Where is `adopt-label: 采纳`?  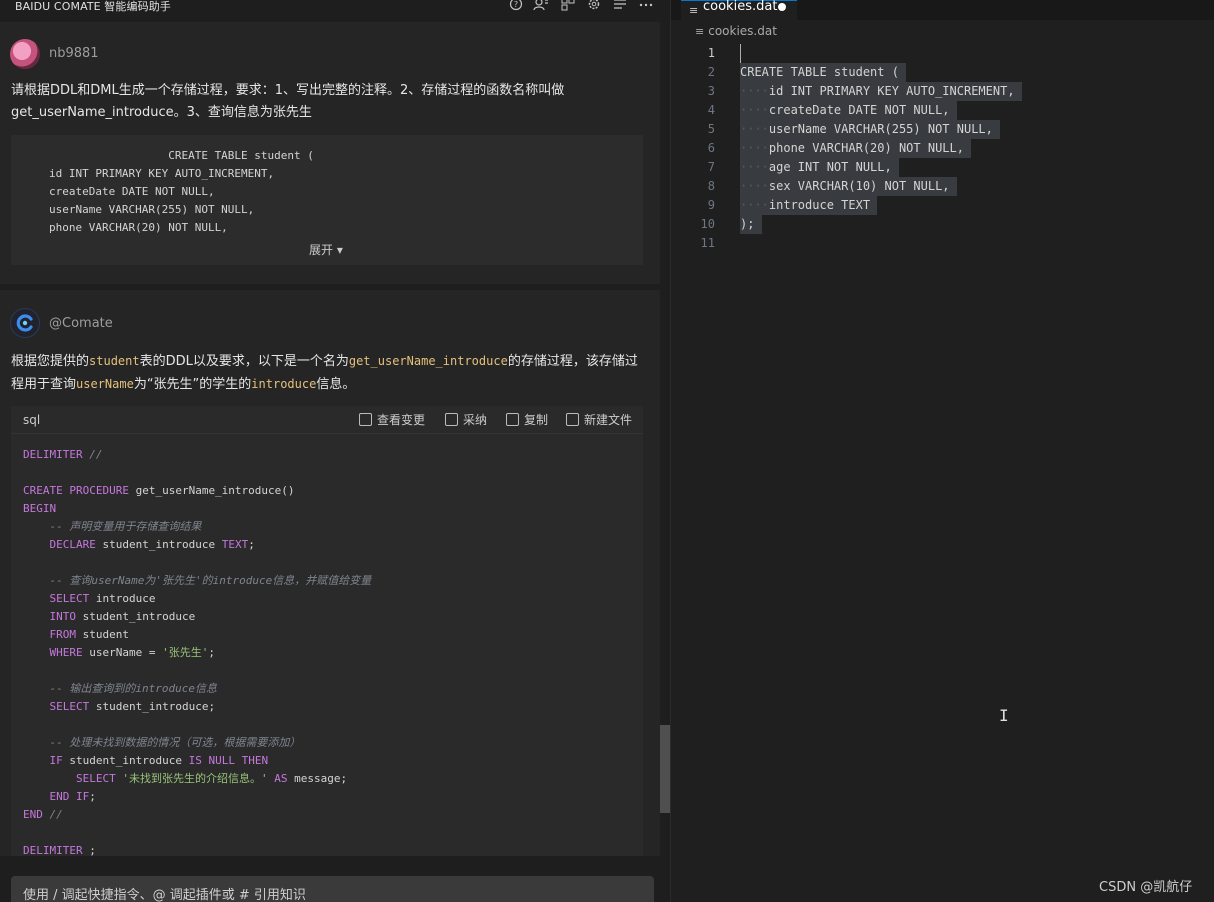
adopt-label: 采纳 is located at coordinates (475, 420).